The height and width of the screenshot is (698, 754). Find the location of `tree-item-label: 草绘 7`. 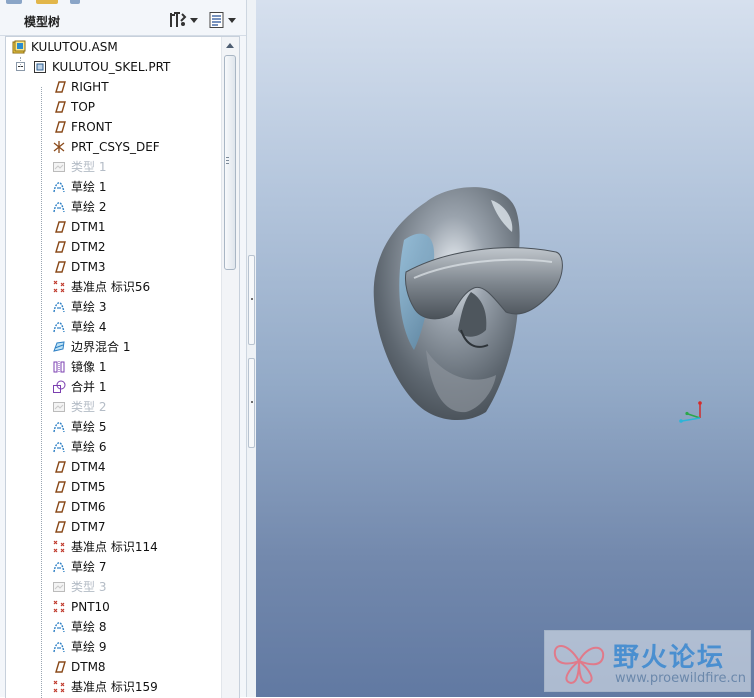

tree-item-label: 草绘 7 is located at coordinates (89, 567).